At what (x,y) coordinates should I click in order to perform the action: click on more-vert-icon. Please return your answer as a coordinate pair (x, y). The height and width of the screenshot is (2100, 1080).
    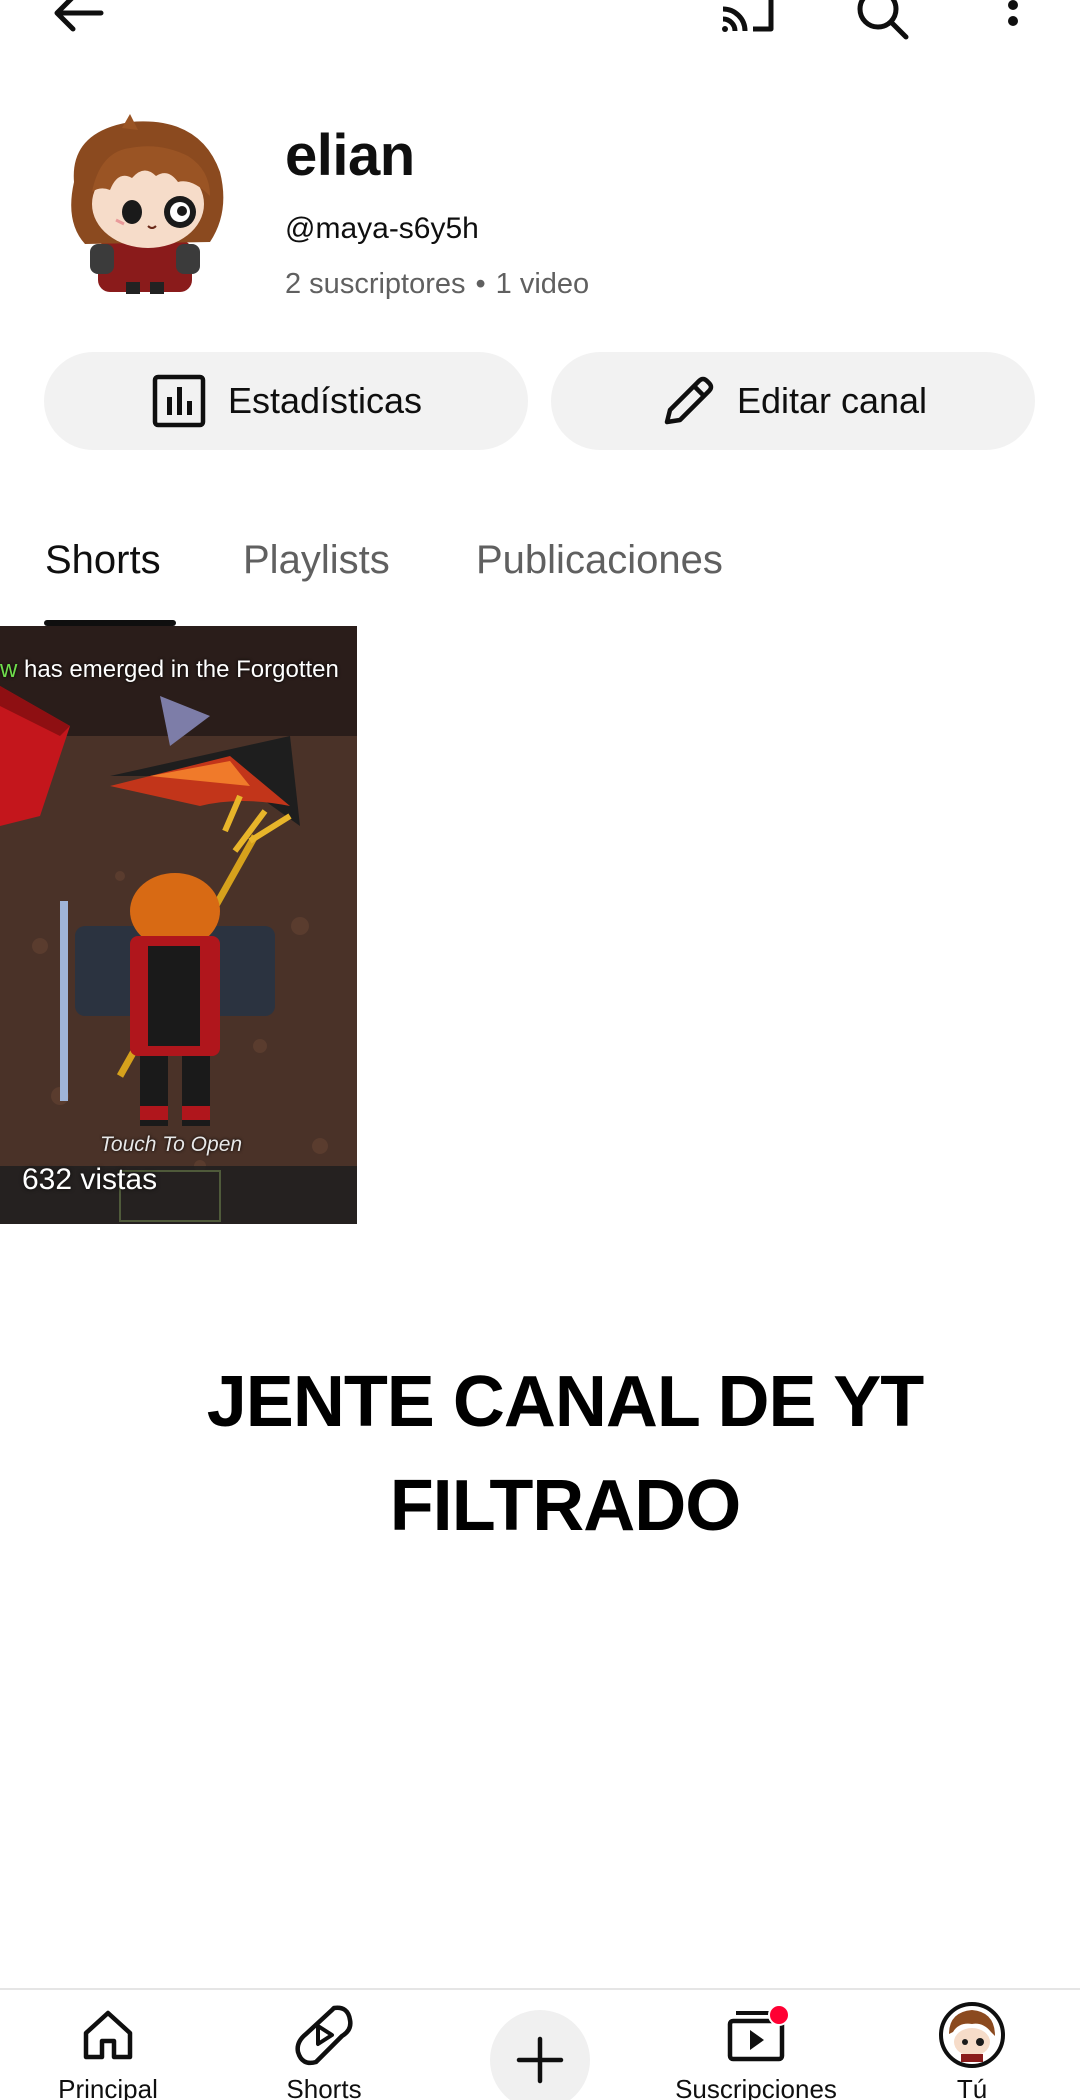
    Looking at the image, I should click on (1013, 13).